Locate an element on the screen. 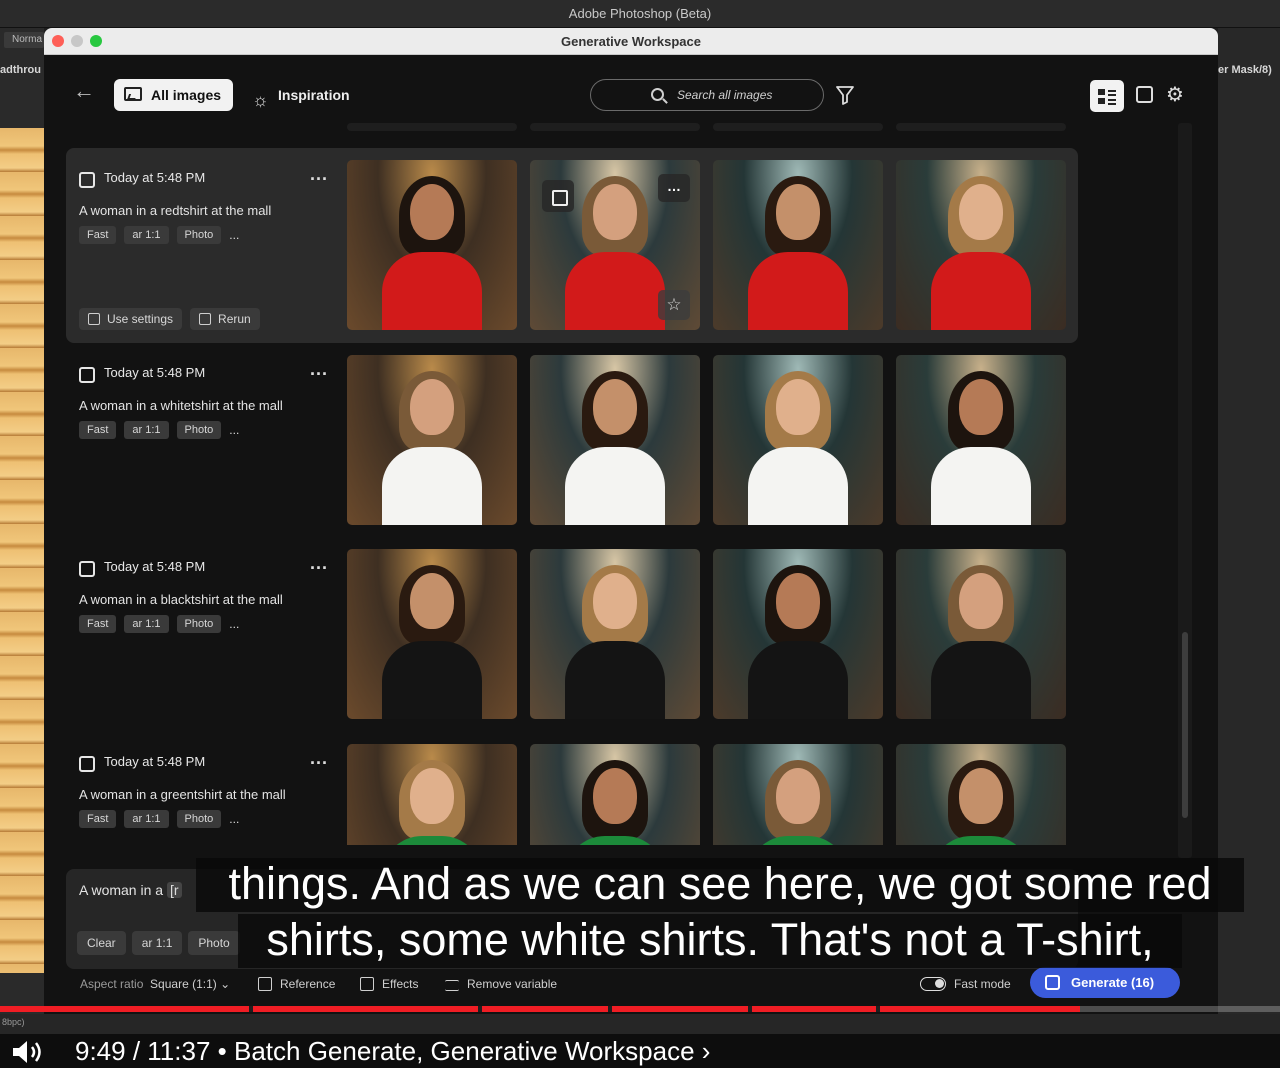 Image resolution: width=1280 pixels, height=1068 pixels. search-icon is located at coordinates (657, 94).